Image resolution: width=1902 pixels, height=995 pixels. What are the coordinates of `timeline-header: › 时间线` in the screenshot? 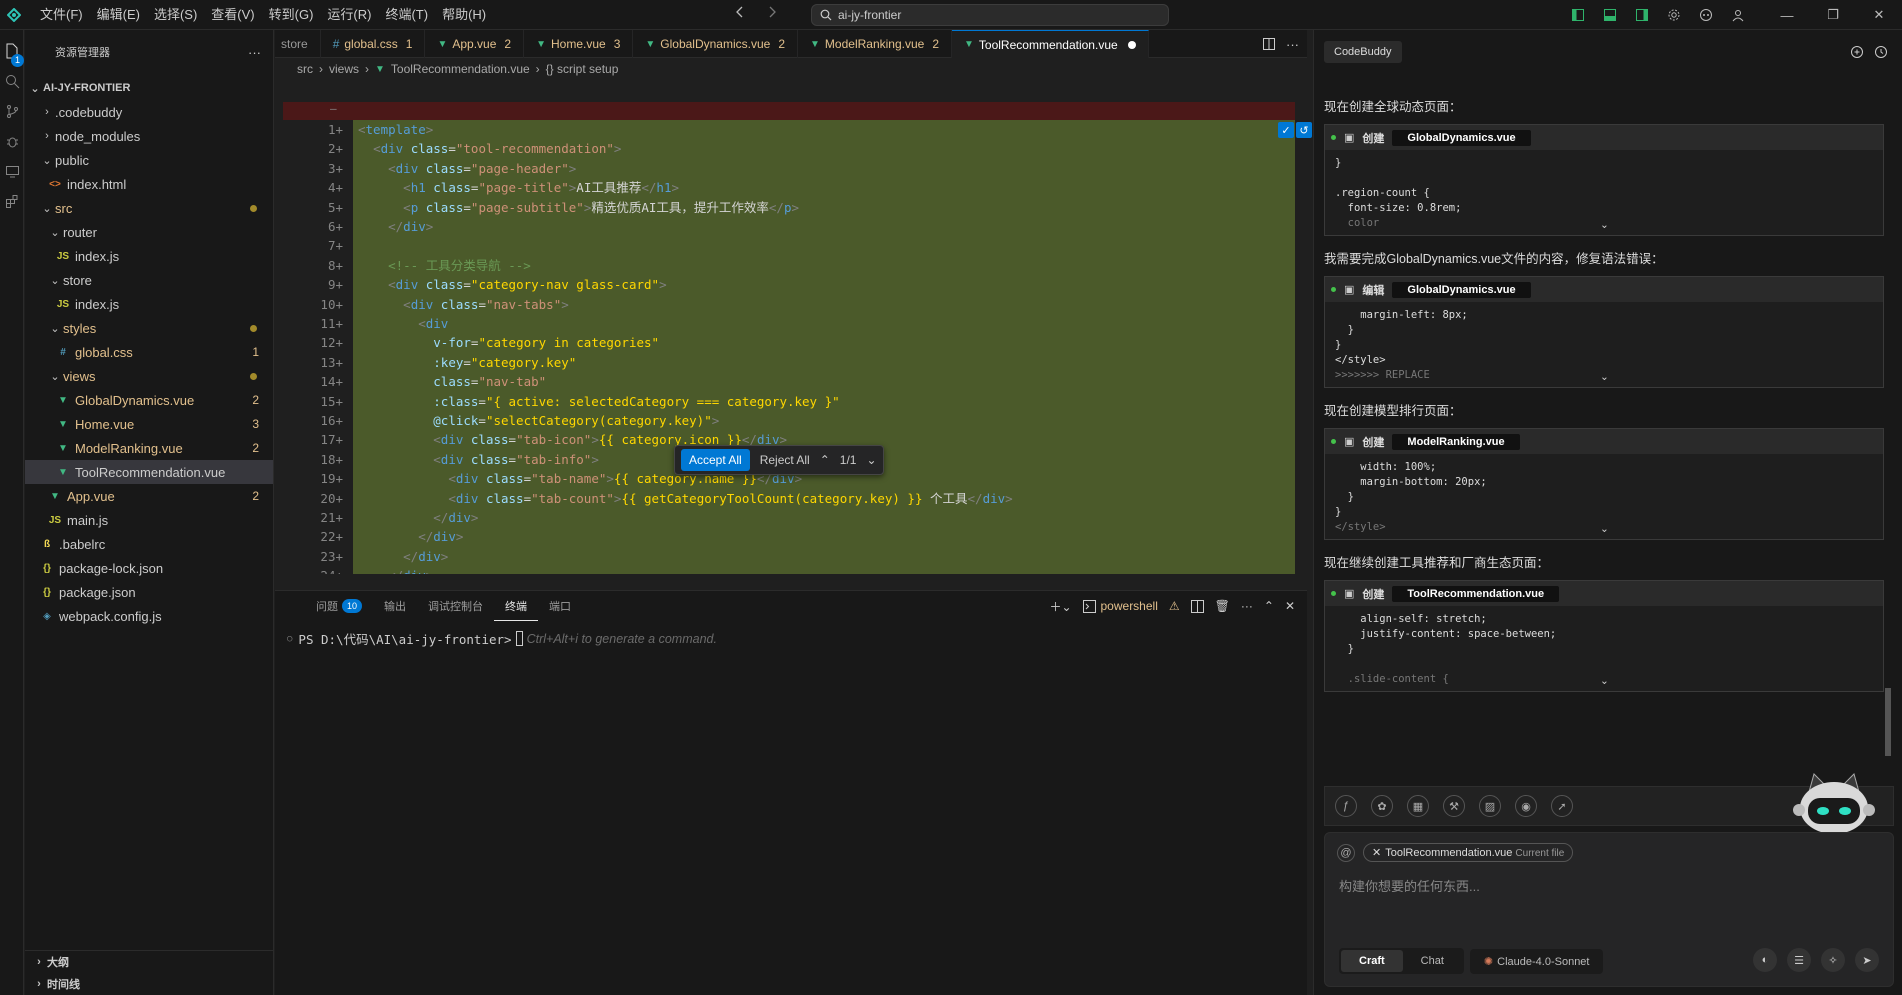 It's located at (149, 984).